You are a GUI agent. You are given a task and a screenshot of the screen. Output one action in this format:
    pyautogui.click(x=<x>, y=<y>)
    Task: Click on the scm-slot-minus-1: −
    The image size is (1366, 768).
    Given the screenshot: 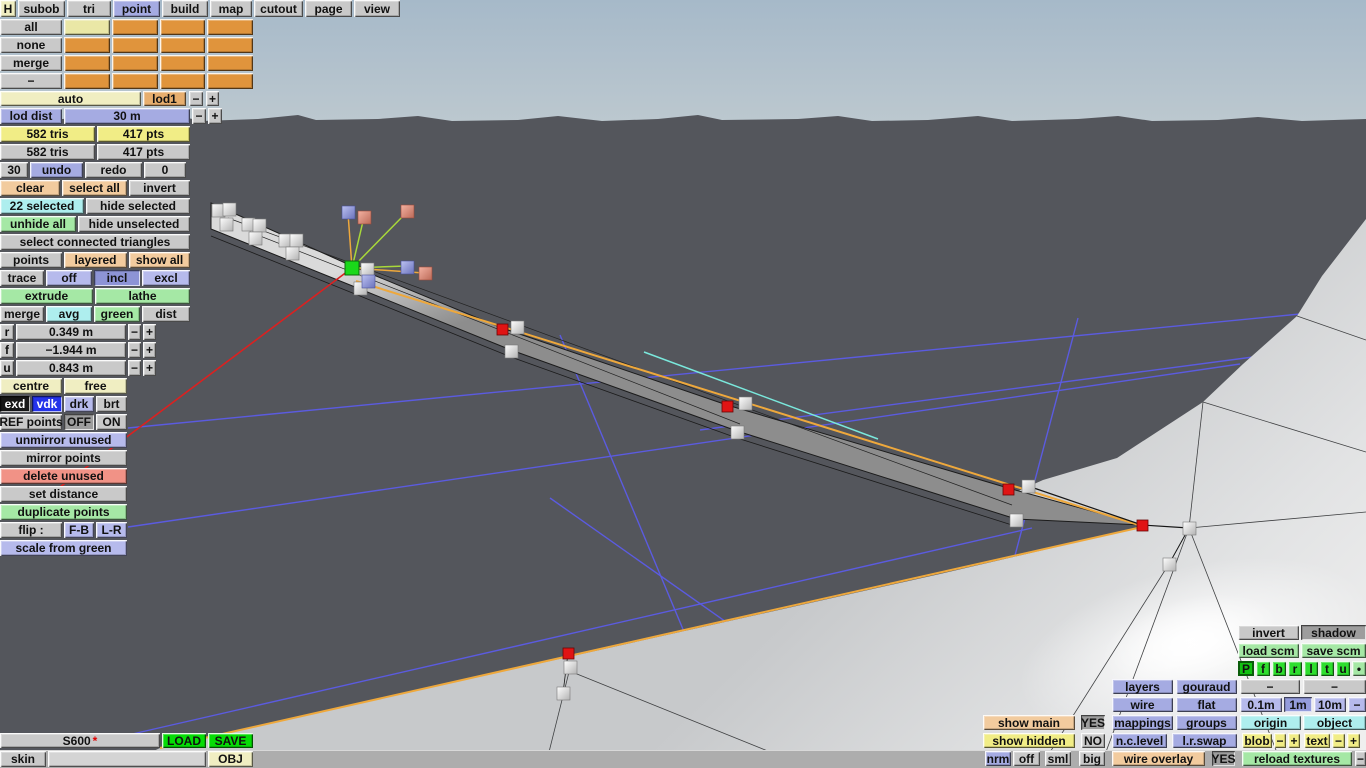 What is the action you would take?
    pyautogui.click(x=1270, y=686)
    